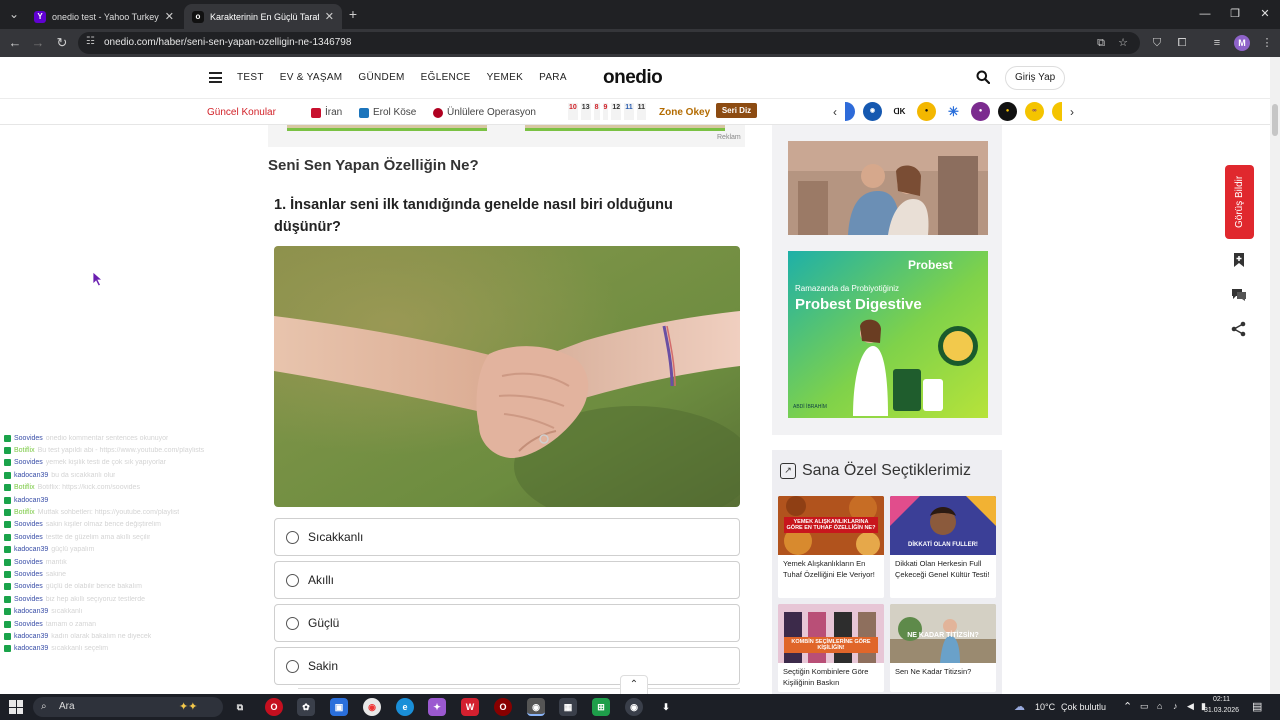 This screenshot has width=1280, height=720. What do you see at coordinates (1235, 14) in the screenshot?
I see `restore-icon: ❐` at bounding box center [1235, 14].